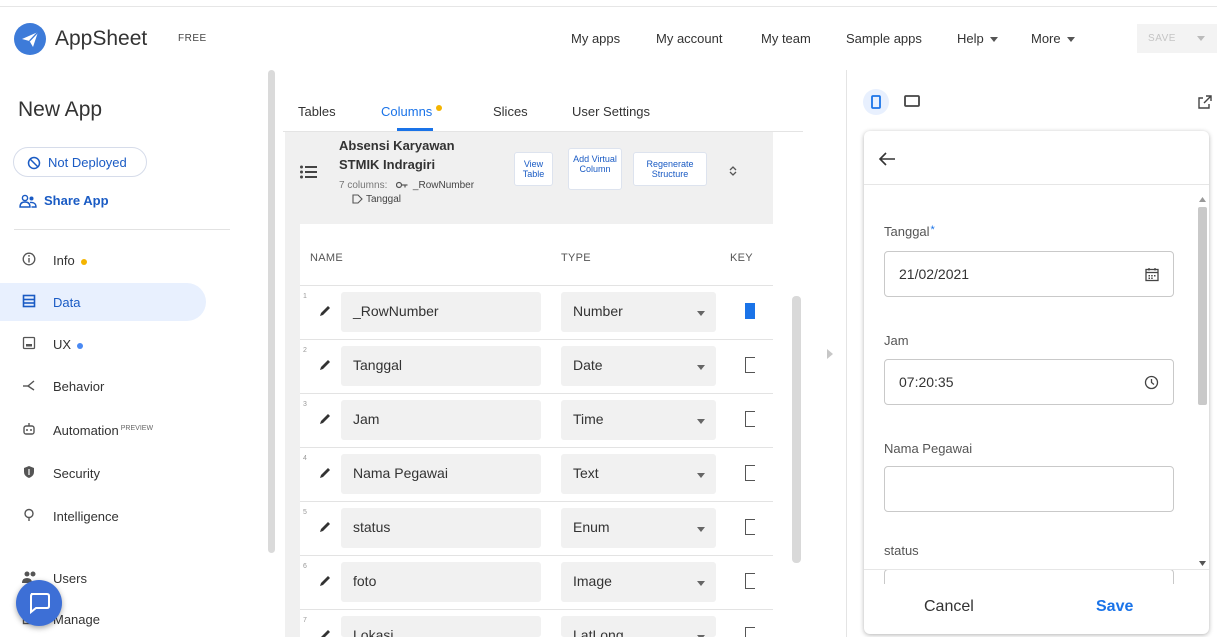 The width and height of the screenshot is (1217, 637). Describe the element at coordinates (510, 111) in the screenshot. I see `tab-slices: Slices` at that location.